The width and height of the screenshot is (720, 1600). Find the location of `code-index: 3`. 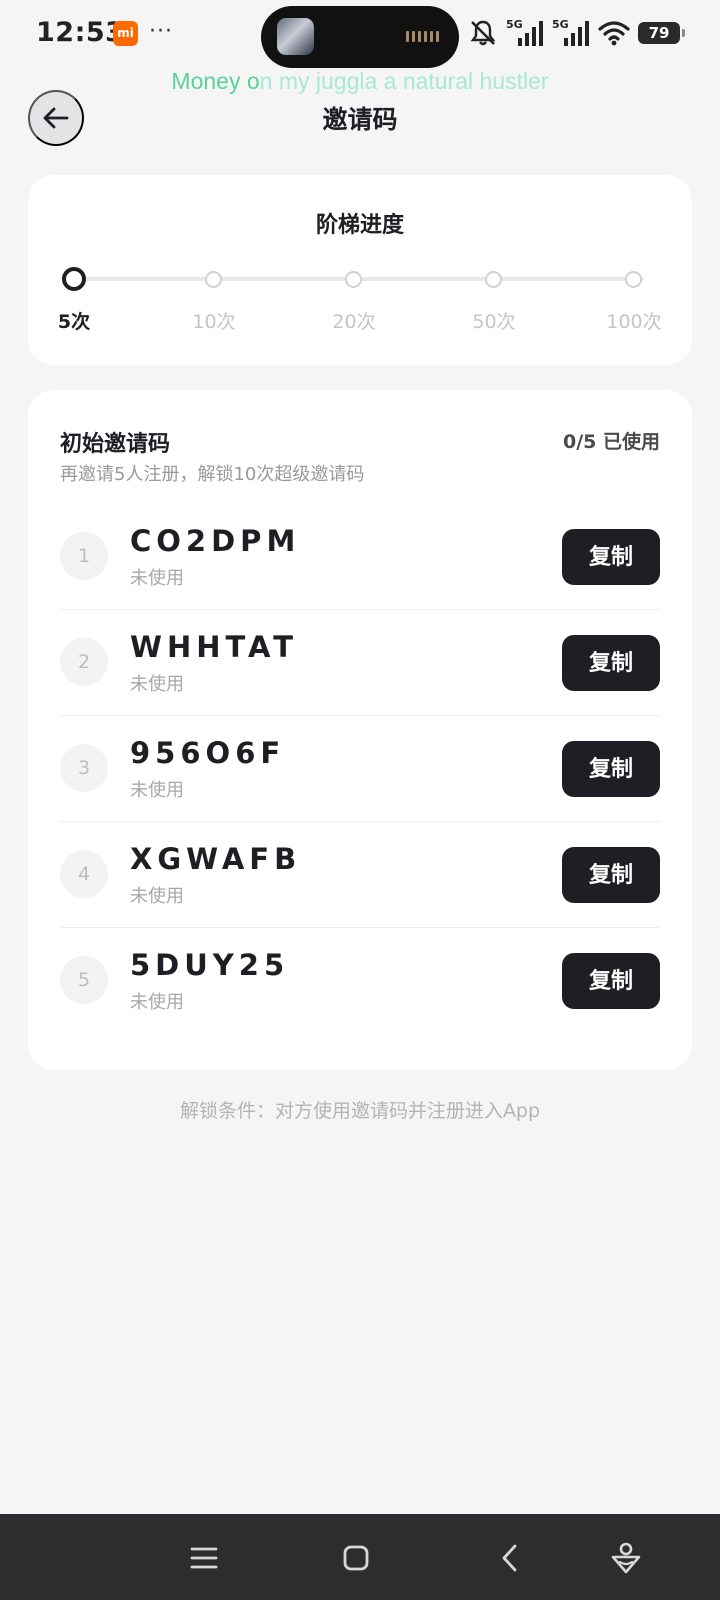

code-index: 3 is located at coordinates (84, 768).